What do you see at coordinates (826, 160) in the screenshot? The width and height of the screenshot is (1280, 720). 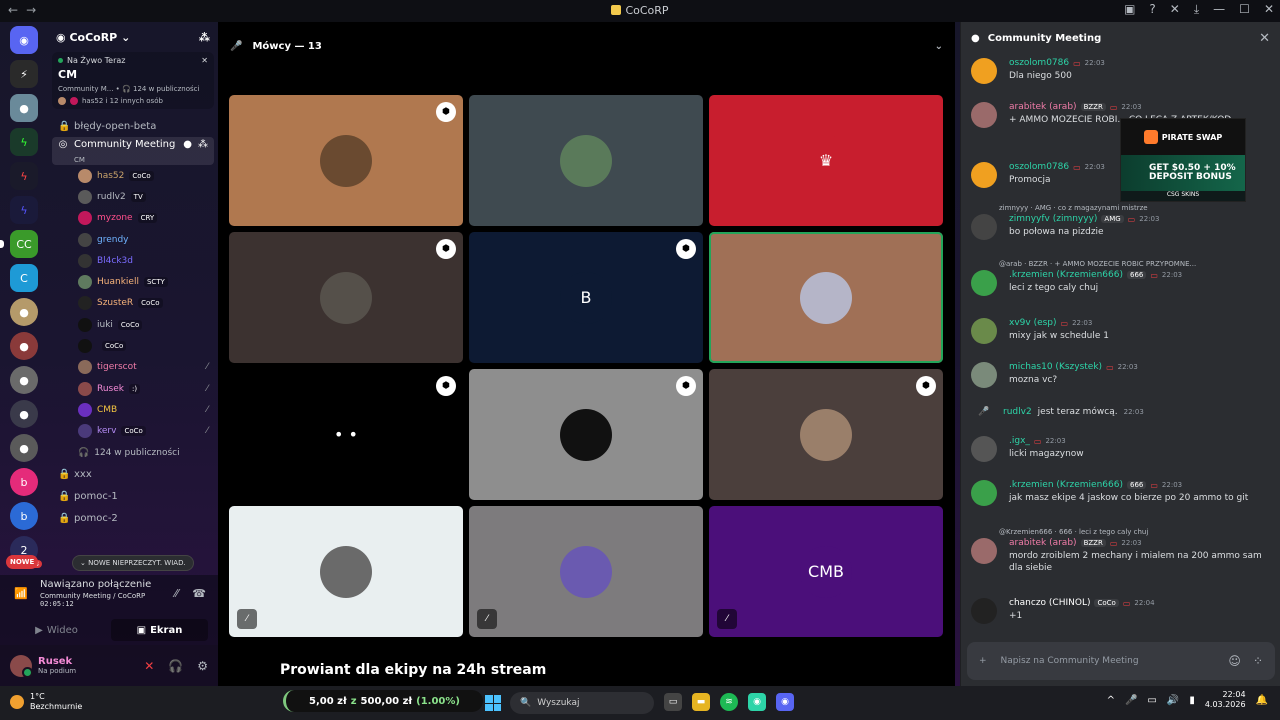 I see `speaker-tile: ♛` at bounding box center [826, 160].